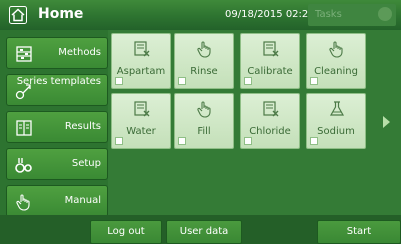 The height and width of the screenshot is (244, 401). Describe the element at coordinates (359, 232) in the screenshot. I see `start-button: Start` at that location.